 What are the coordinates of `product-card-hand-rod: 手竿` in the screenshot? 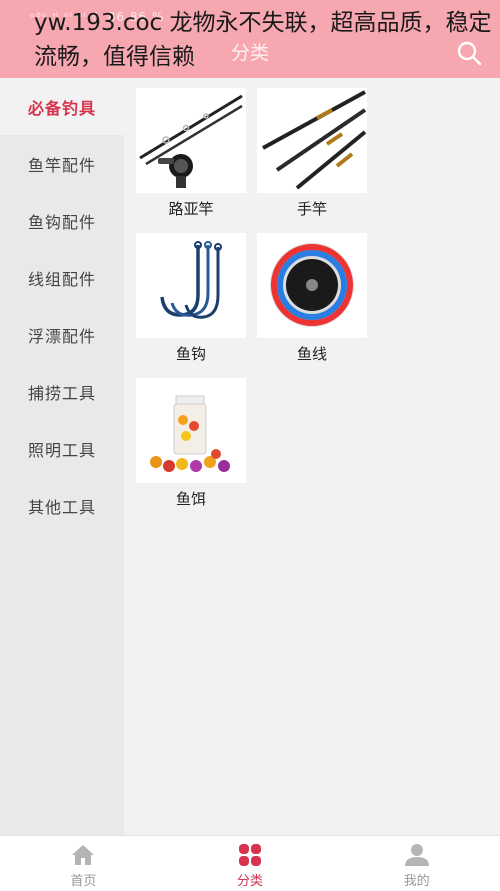 It's located at (312, 157).